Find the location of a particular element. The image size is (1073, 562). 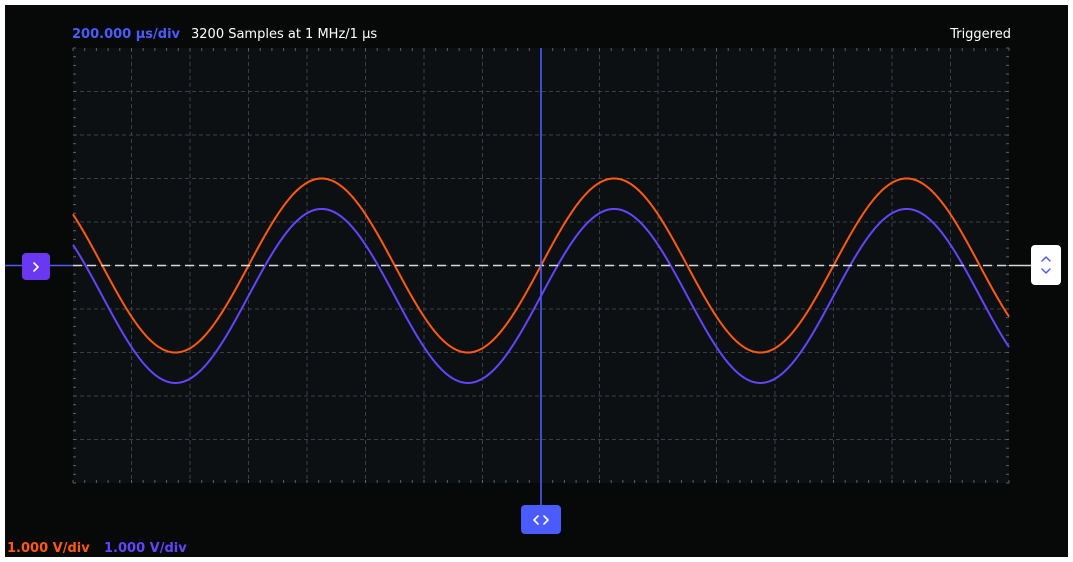

trigger-level-button is located at coordinates (36, 266).